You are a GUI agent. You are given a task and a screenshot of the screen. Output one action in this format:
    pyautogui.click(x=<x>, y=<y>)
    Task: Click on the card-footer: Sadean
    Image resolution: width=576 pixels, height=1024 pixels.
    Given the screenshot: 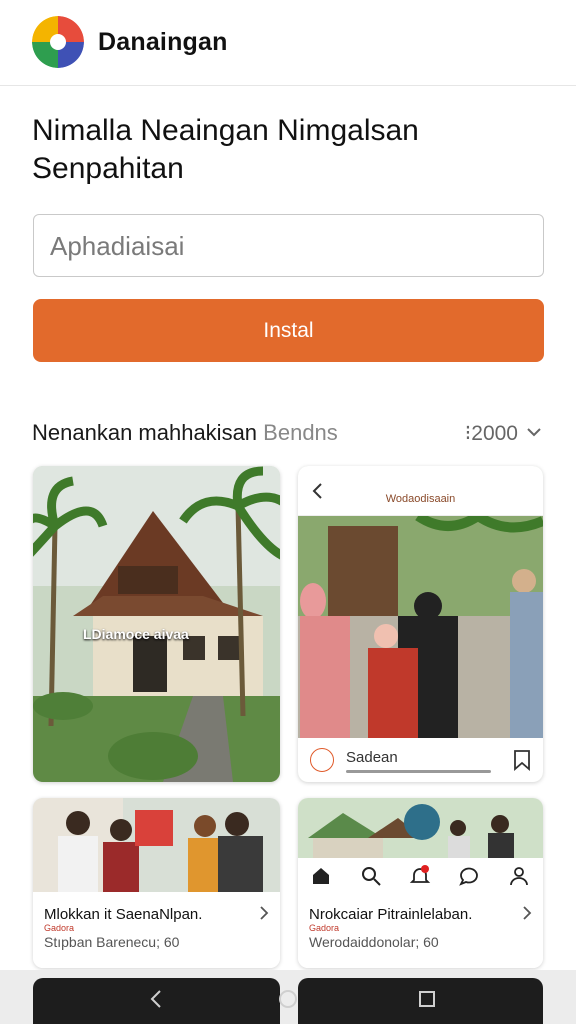 What is the action you would take?
    pyautogui.click(x=420, y=760)
    